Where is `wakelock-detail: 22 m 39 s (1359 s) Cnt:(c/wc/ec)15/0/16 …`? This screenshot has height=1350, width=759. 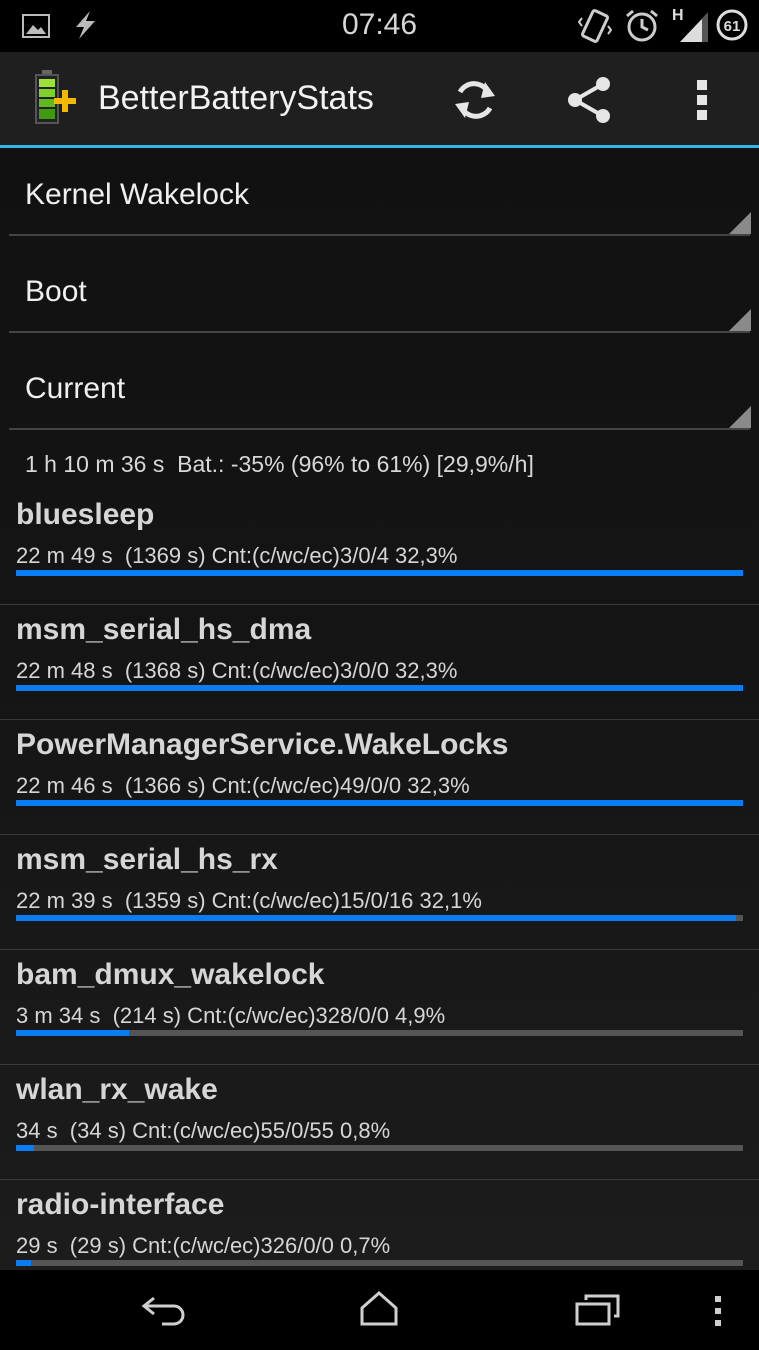
wakelock-detail: 22 m 39 s (1359 s) Cnt:(c/wc/ec)15/0/16 … is located at coordinates (249, 900).